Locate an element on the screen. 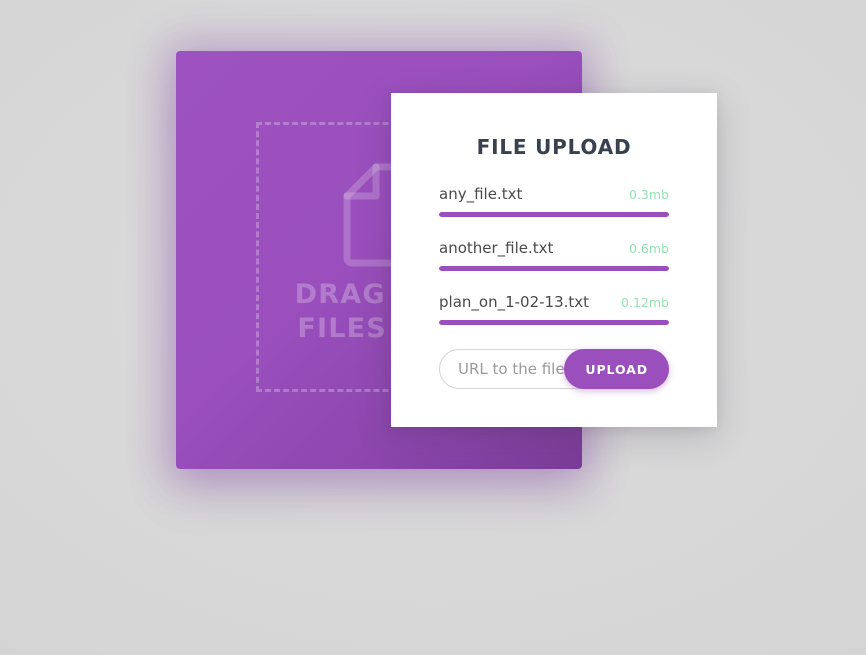 The image size is (866, 655). file-row-header: another_file.txt 0.6mb is located at coordinates (554, 248).